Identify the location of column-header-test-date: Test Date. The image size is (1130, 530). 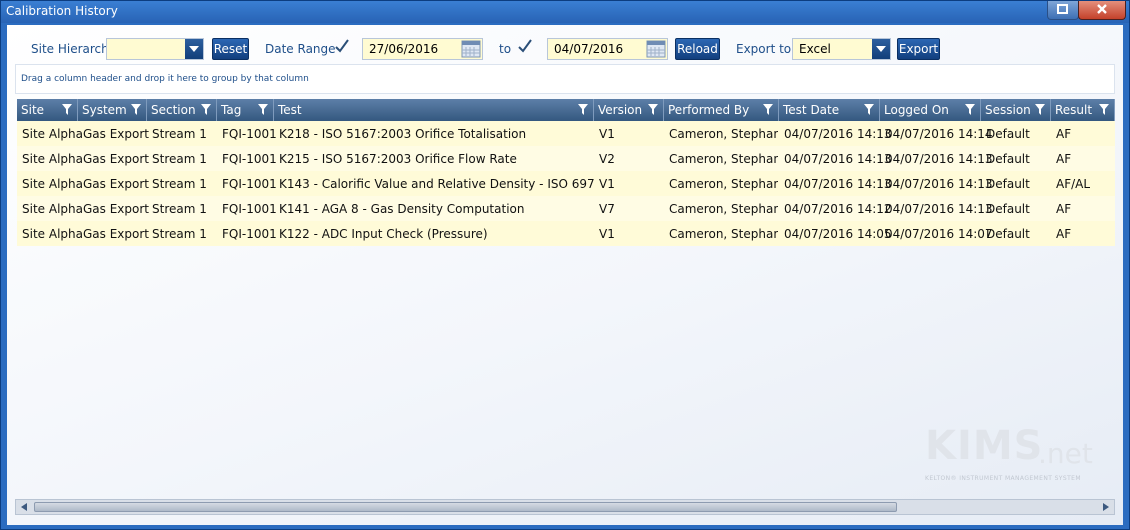
(829, 110).